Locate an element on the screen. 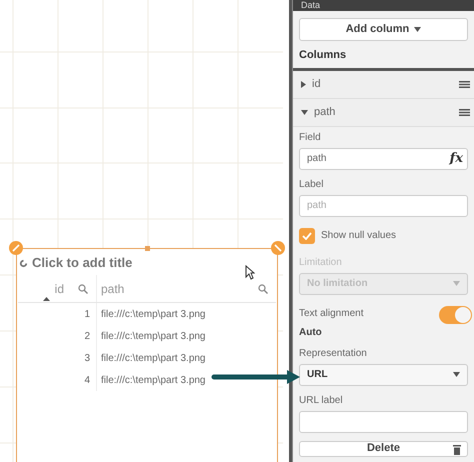 The width and height of the screenshot is (474, 462). object-title: Click to add title is located at coordinates (82, 263).